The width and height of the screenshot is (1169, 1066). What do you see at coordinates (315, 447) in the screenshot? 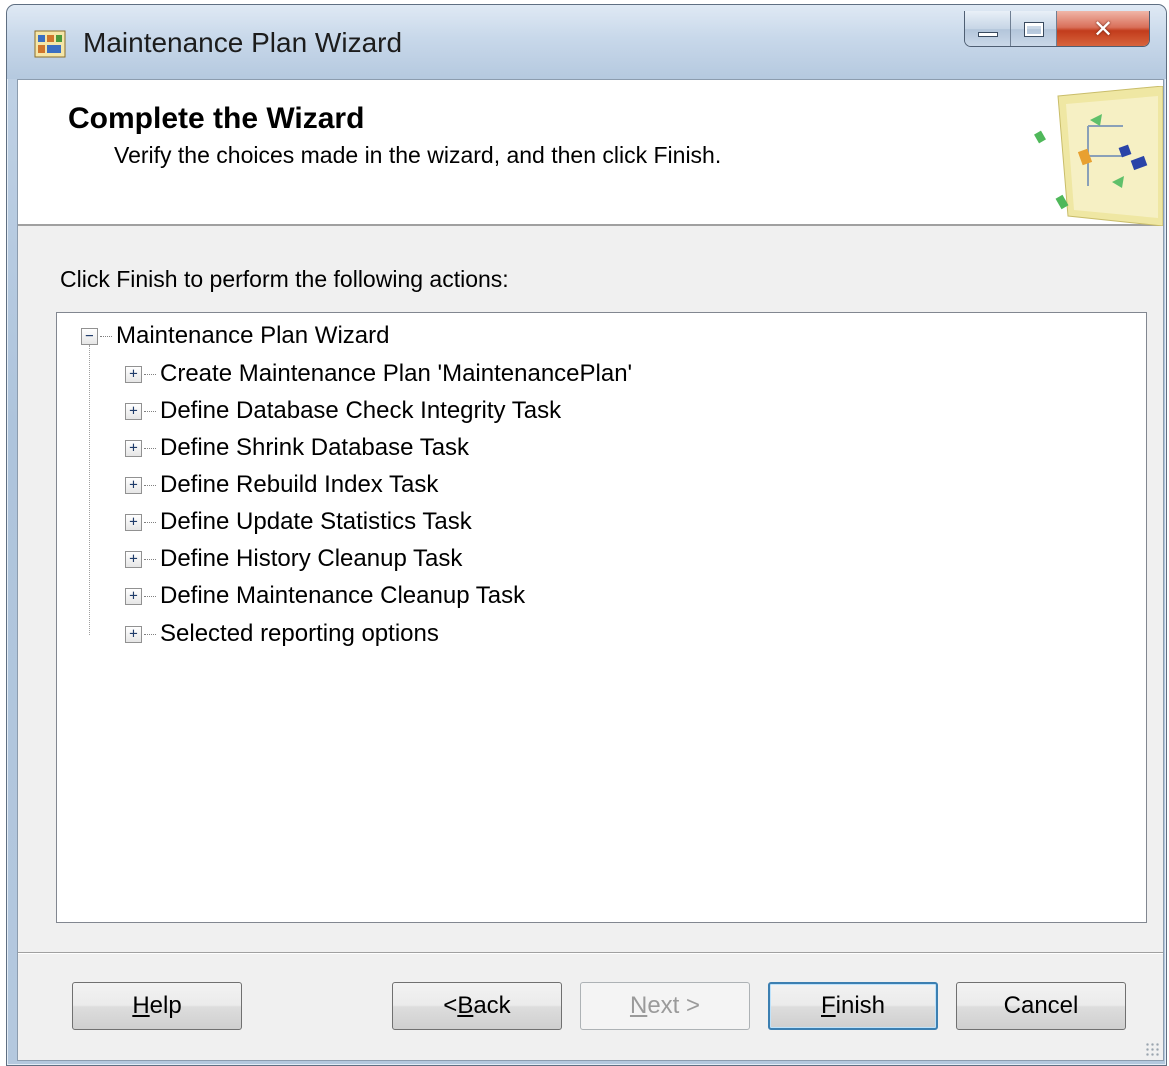
I see `tree-item-label: Define Shrink Database Task` at bounding box center [315, 447].